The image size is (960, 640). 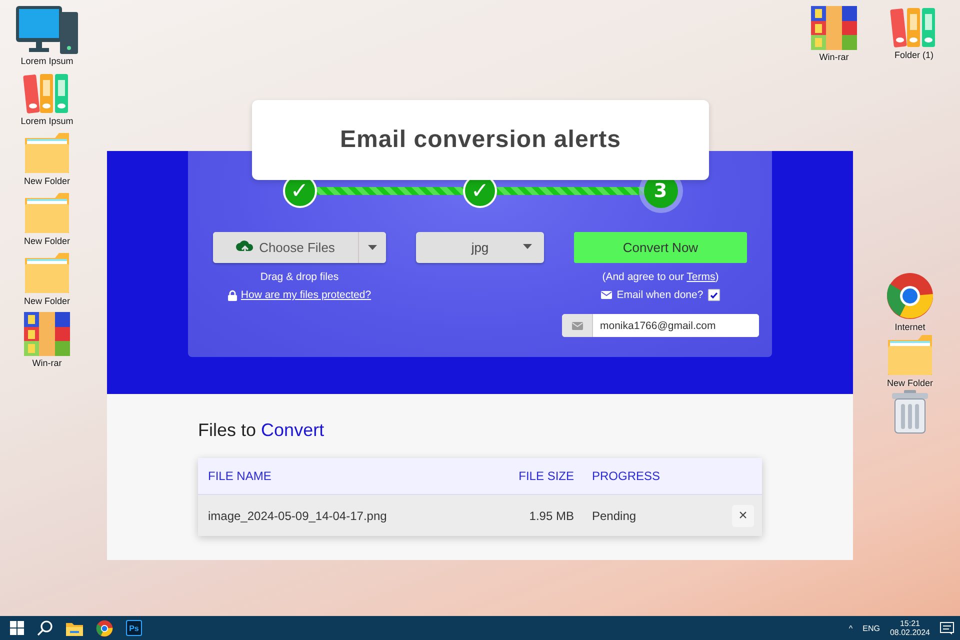 I want to click on files-protected-link: How are my files protected?, so click(x=306, y=295).